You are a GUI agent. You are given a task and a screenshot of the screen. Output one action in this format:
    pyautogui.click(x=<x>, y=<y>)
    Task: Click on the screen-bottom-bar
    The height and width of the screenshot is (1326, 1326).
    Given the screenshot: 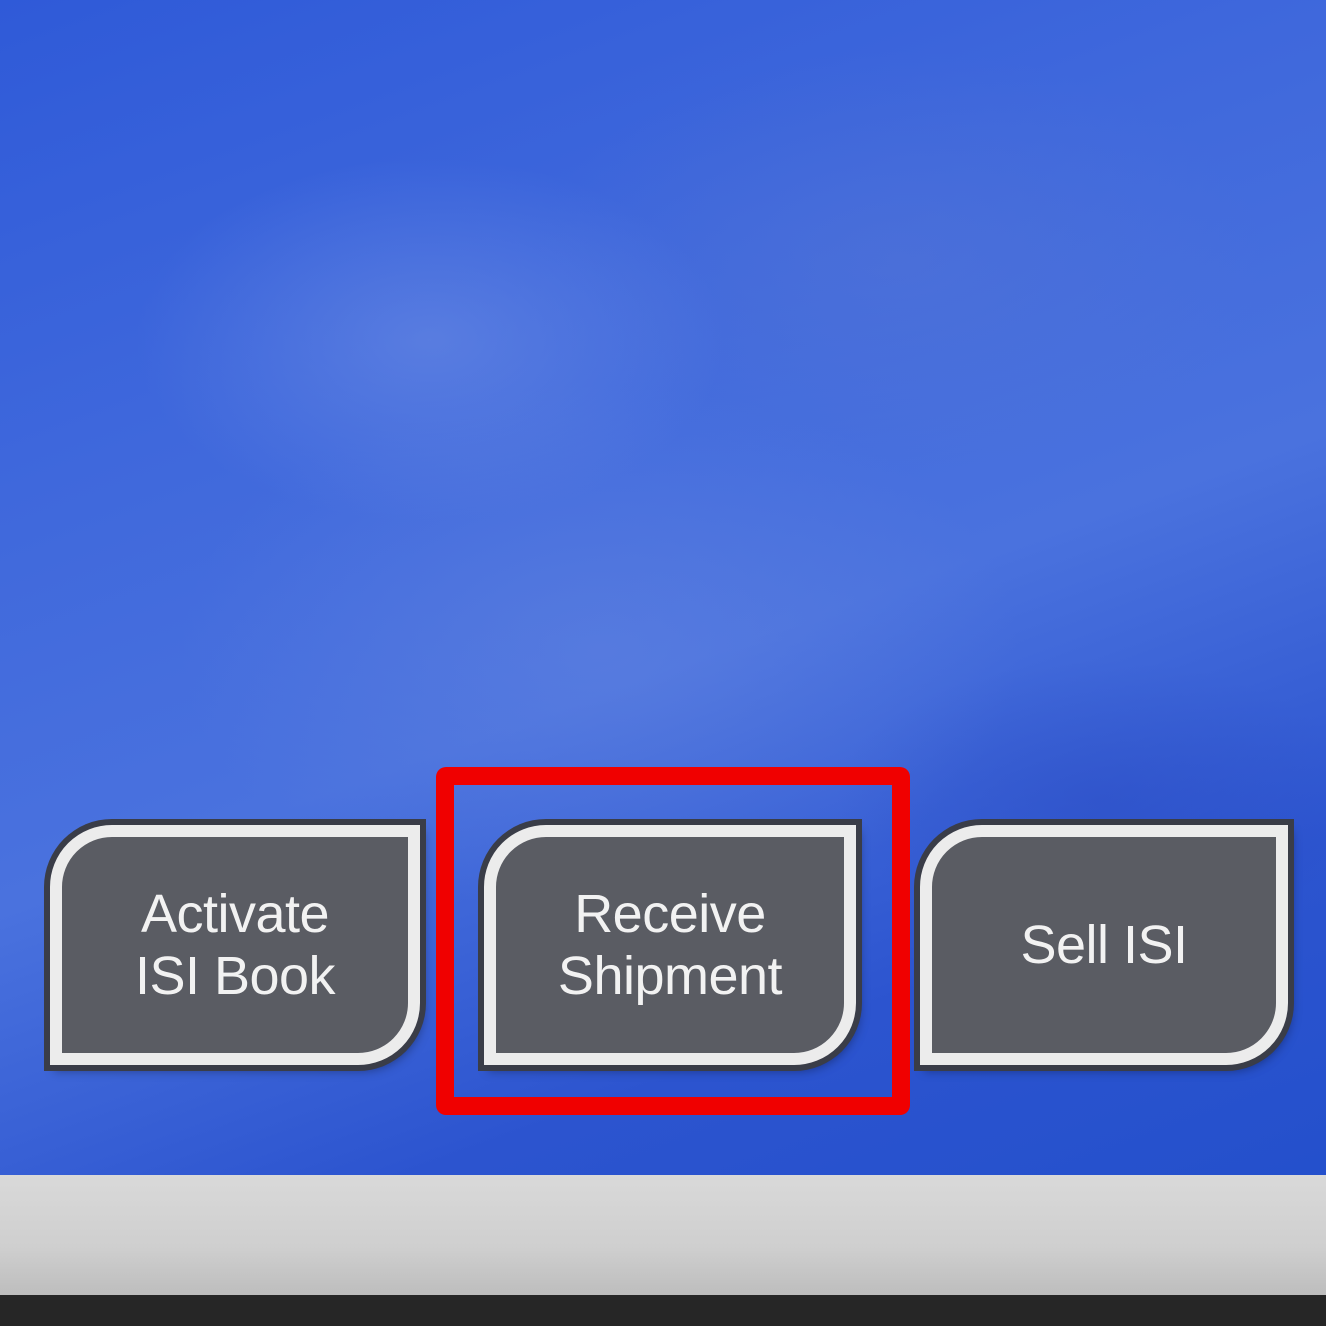 What is the action you would take?
    pyautogui.click(x=663, y=1235)
    